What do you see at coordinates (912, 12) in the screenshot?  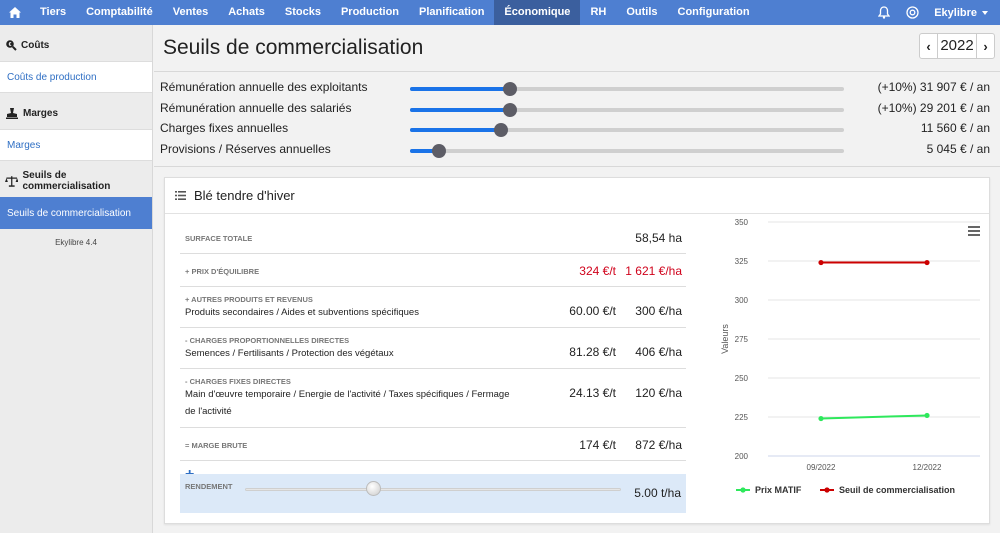 I see `help-icon` at bounding box center [912, 12].